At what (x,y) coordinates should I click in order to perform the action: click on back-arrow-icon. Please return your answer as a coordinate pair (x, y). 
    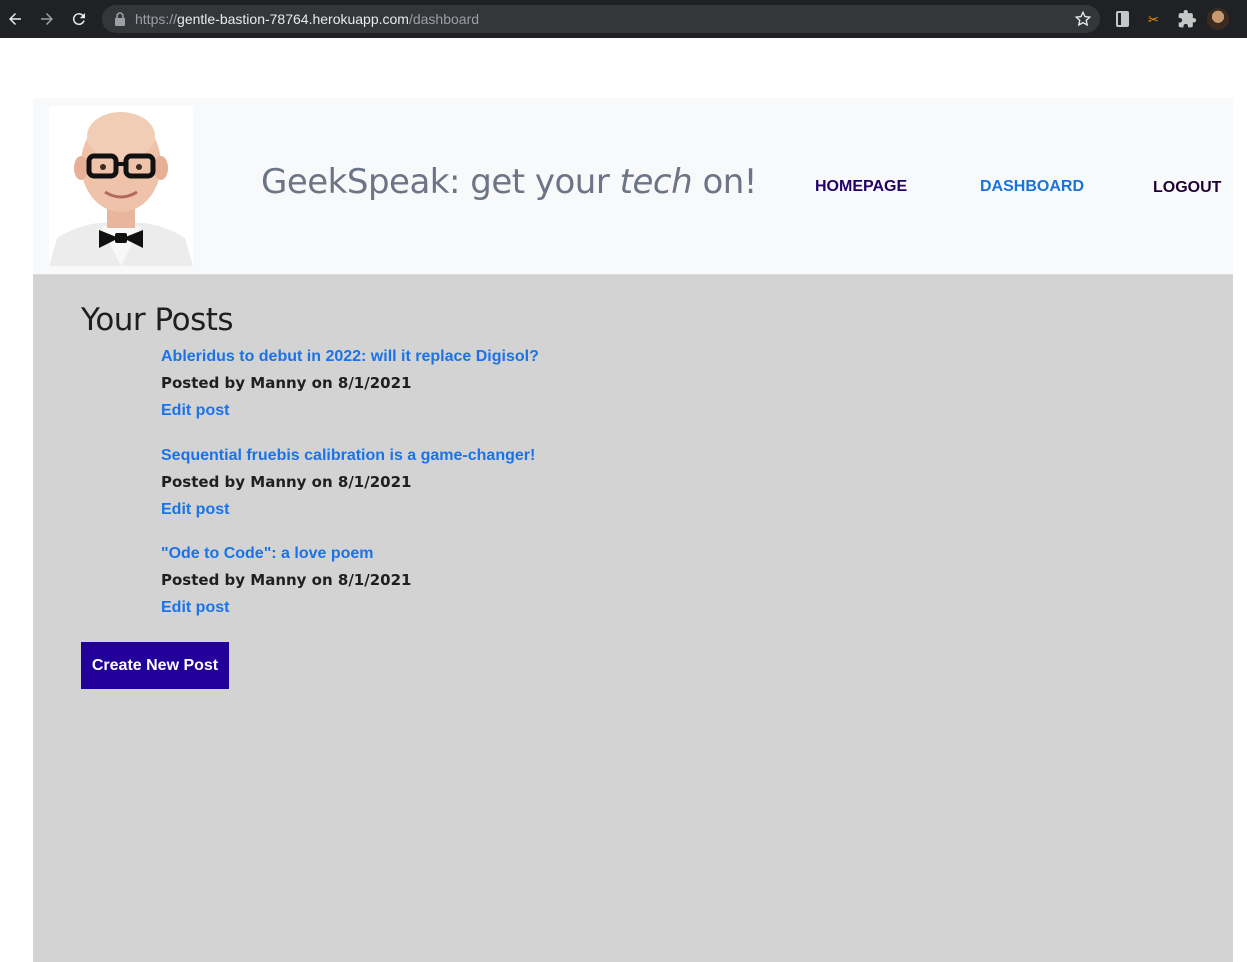
    Looking at the image, I should click on (15, 19).